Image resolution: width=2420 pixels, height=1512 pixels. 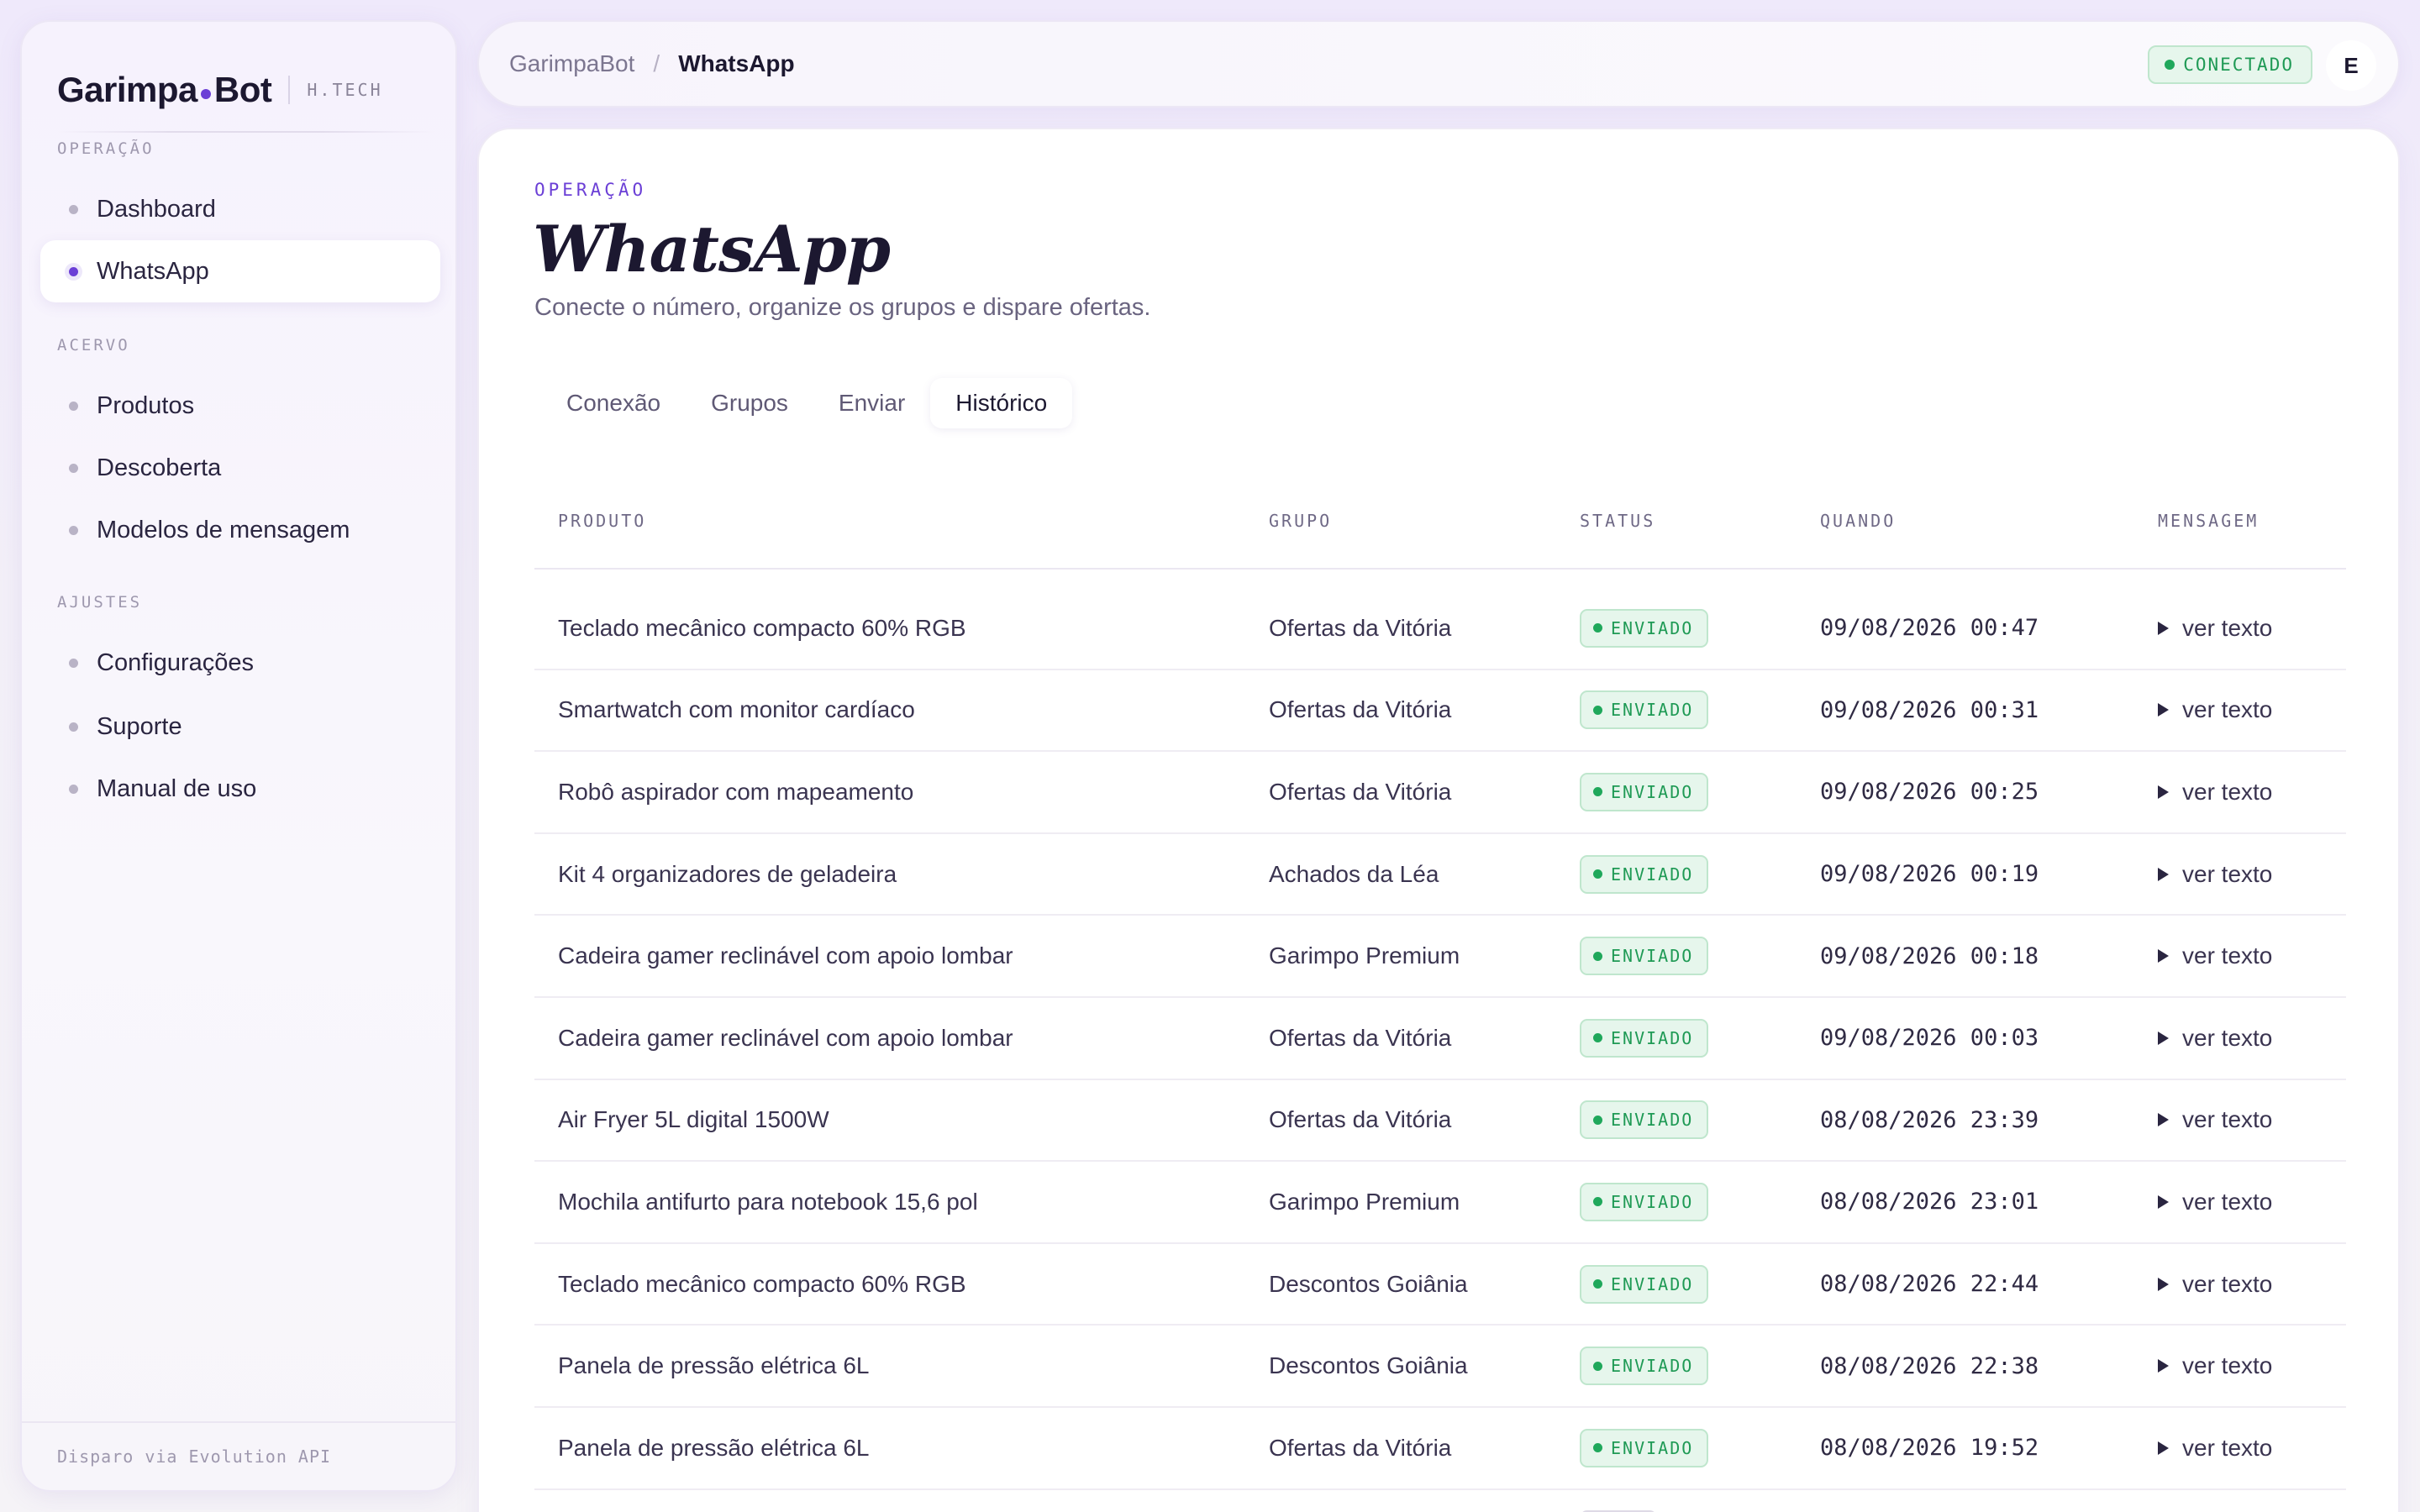 I want to click on tab-historico: Histórico, so click(x=1001, y=403).